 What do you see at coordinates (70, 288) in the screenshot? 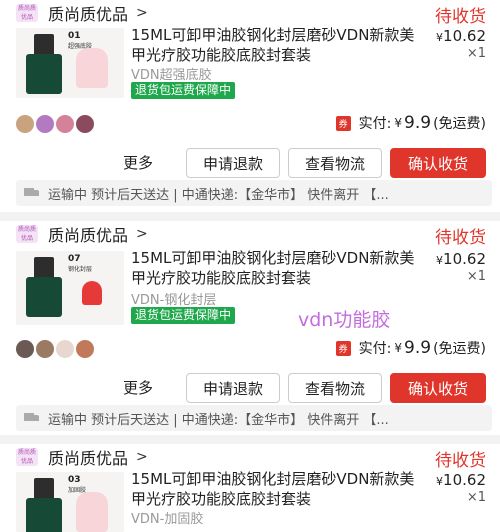
I see `product-thumbnail: 07 钢化封层` at bounding box center [70, 288].